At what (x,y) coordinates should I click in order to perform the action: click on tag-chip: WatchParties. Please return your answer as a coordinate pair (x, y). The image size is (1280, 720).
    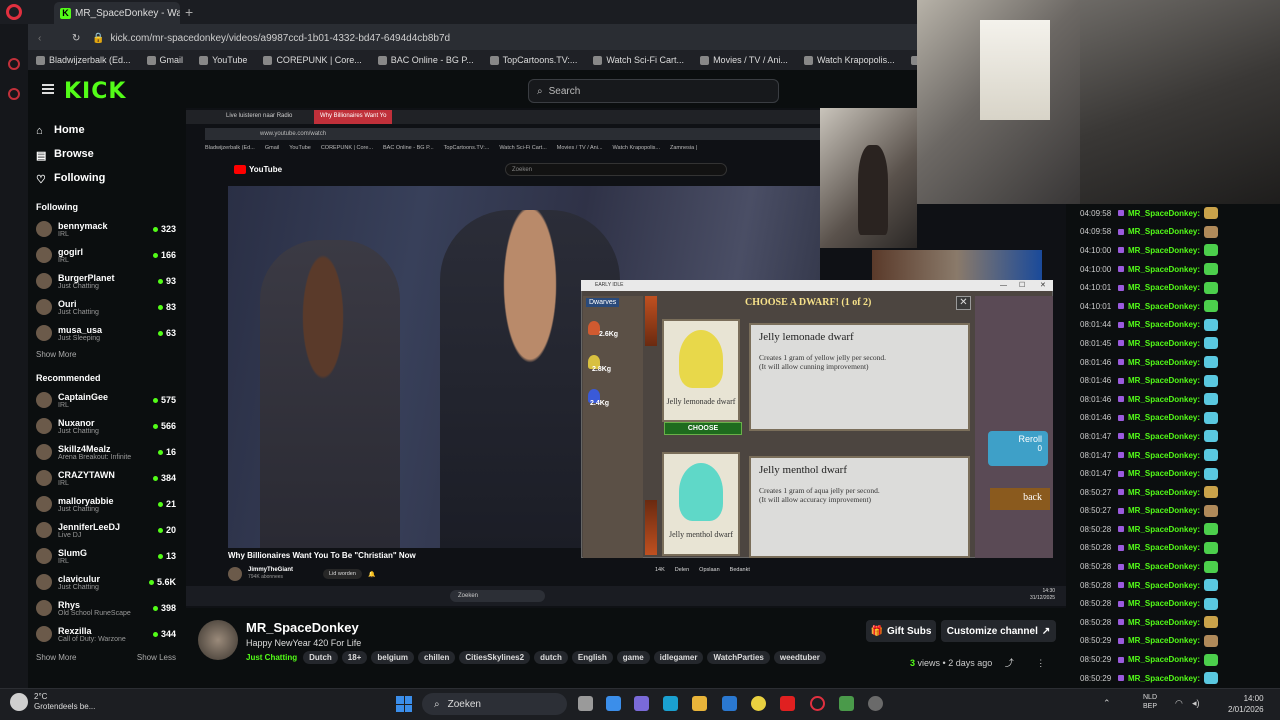
    Looking at the image, I should click on (738, 657).